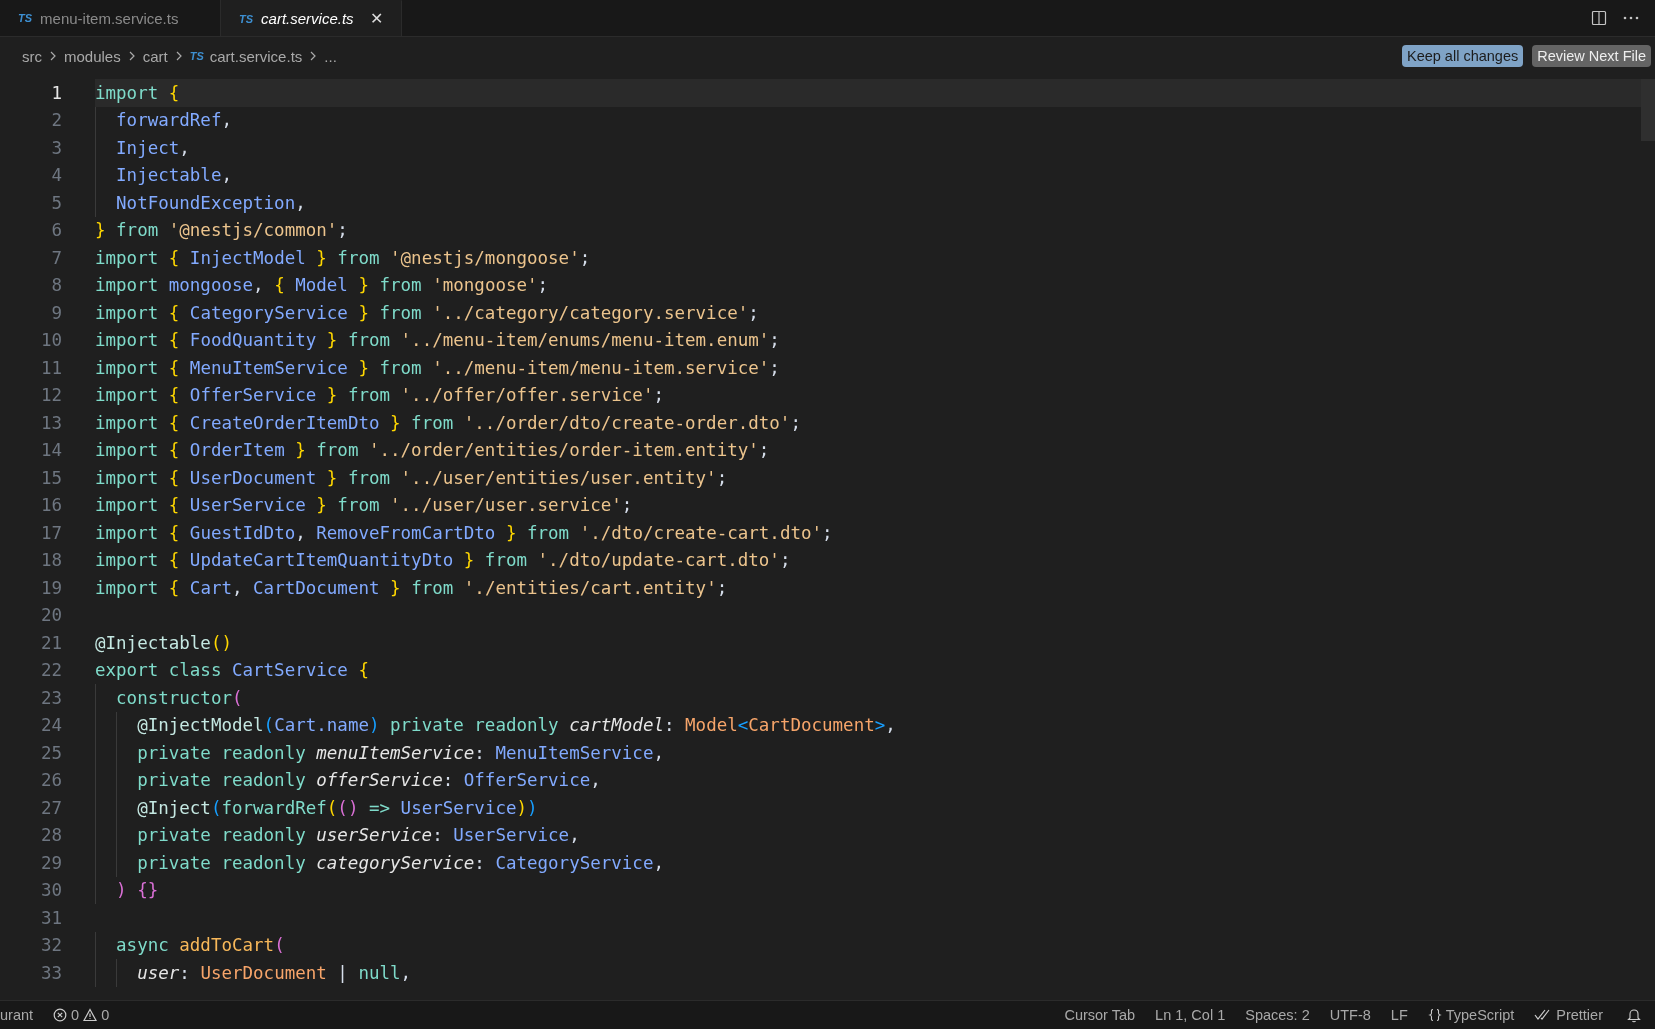 This screenshot has width=1655, height=1029. What do you see at coordinates (516, 725) in the screenshot?
I see `code-line: @InjectModel(Cart.name) private readonly cartModel: Model<CartDocument>,` at bounding box center [516, 725].